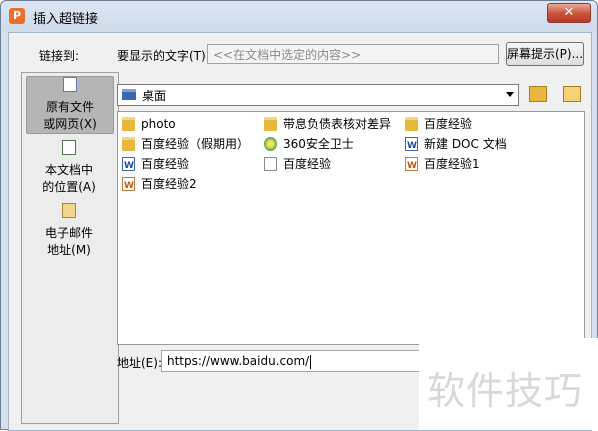 This screenshot has width=598, height=431. Describe the element at coordinates (238, 361) in the screenshot. I see `address-value: https://www.baidu.com/` at that location.